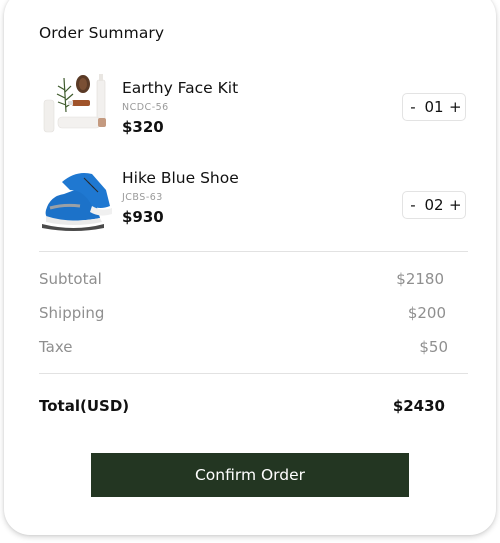 The image size is (500, 543). I want to click on confirm-order-button: Confirm Order, so click(250, 475).